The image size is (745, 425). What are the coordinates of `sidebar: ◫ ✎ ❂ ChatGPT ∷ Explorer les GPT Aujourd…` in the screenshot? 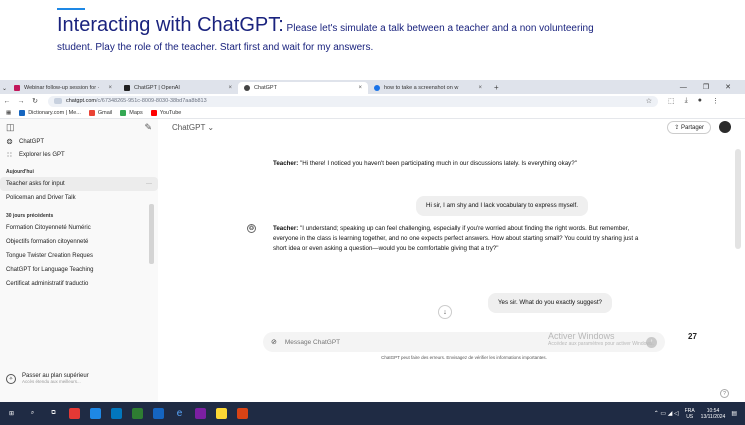 It's located at (79, 260).